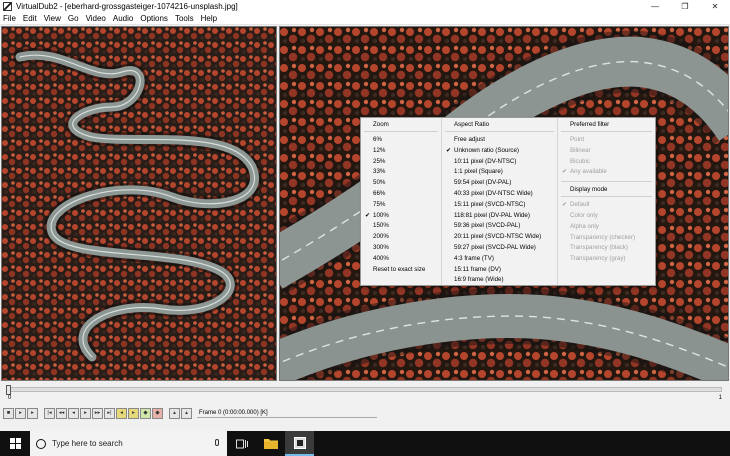  Describe the element at coordinates (123, 18) in the screenshot. I see `menu-audio: Audio` at that location.